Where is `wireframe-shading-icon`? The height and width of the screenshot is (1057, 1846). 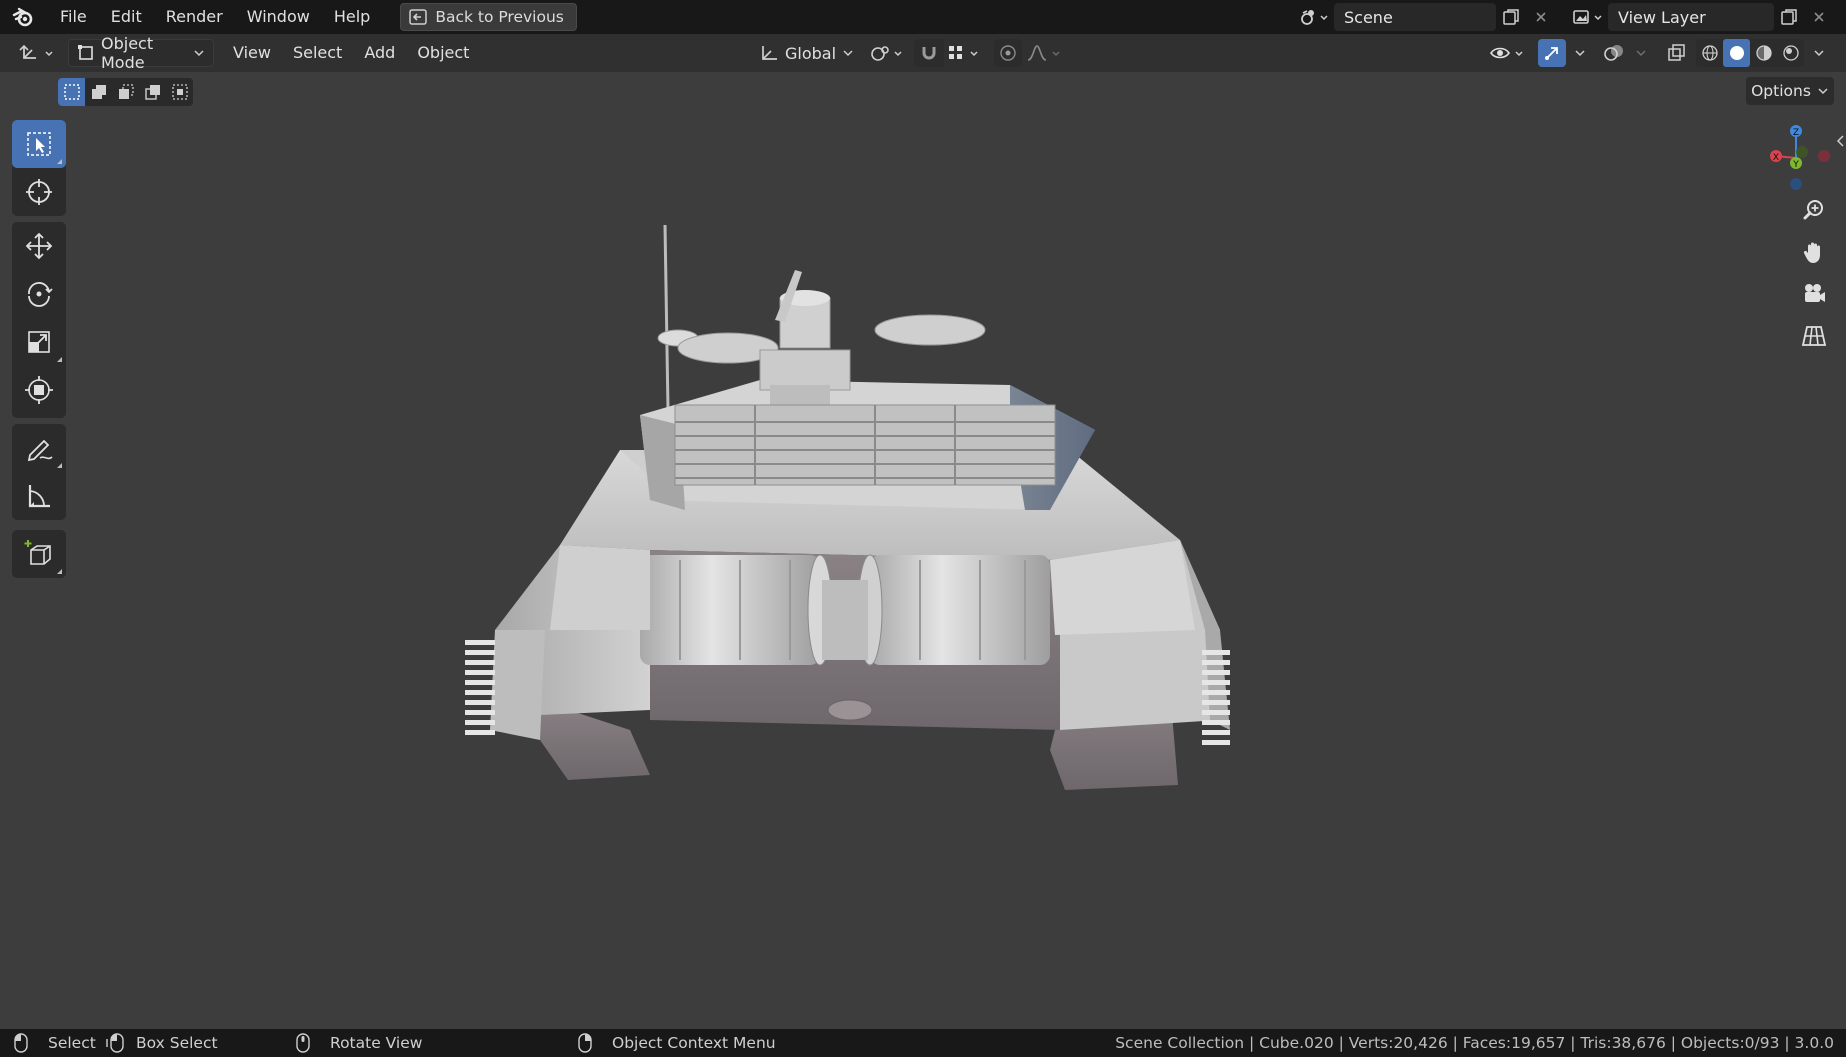 wireframe-shading-icon is located at coordinates (1709, 53).